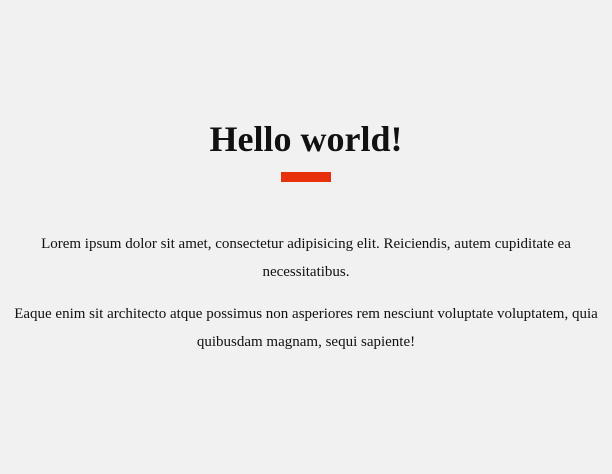 This screenshot has width=612, height=474. Describe the element at coordinates (306, 139) in the screenshot. I see `page-title: Hello world!` at that location.